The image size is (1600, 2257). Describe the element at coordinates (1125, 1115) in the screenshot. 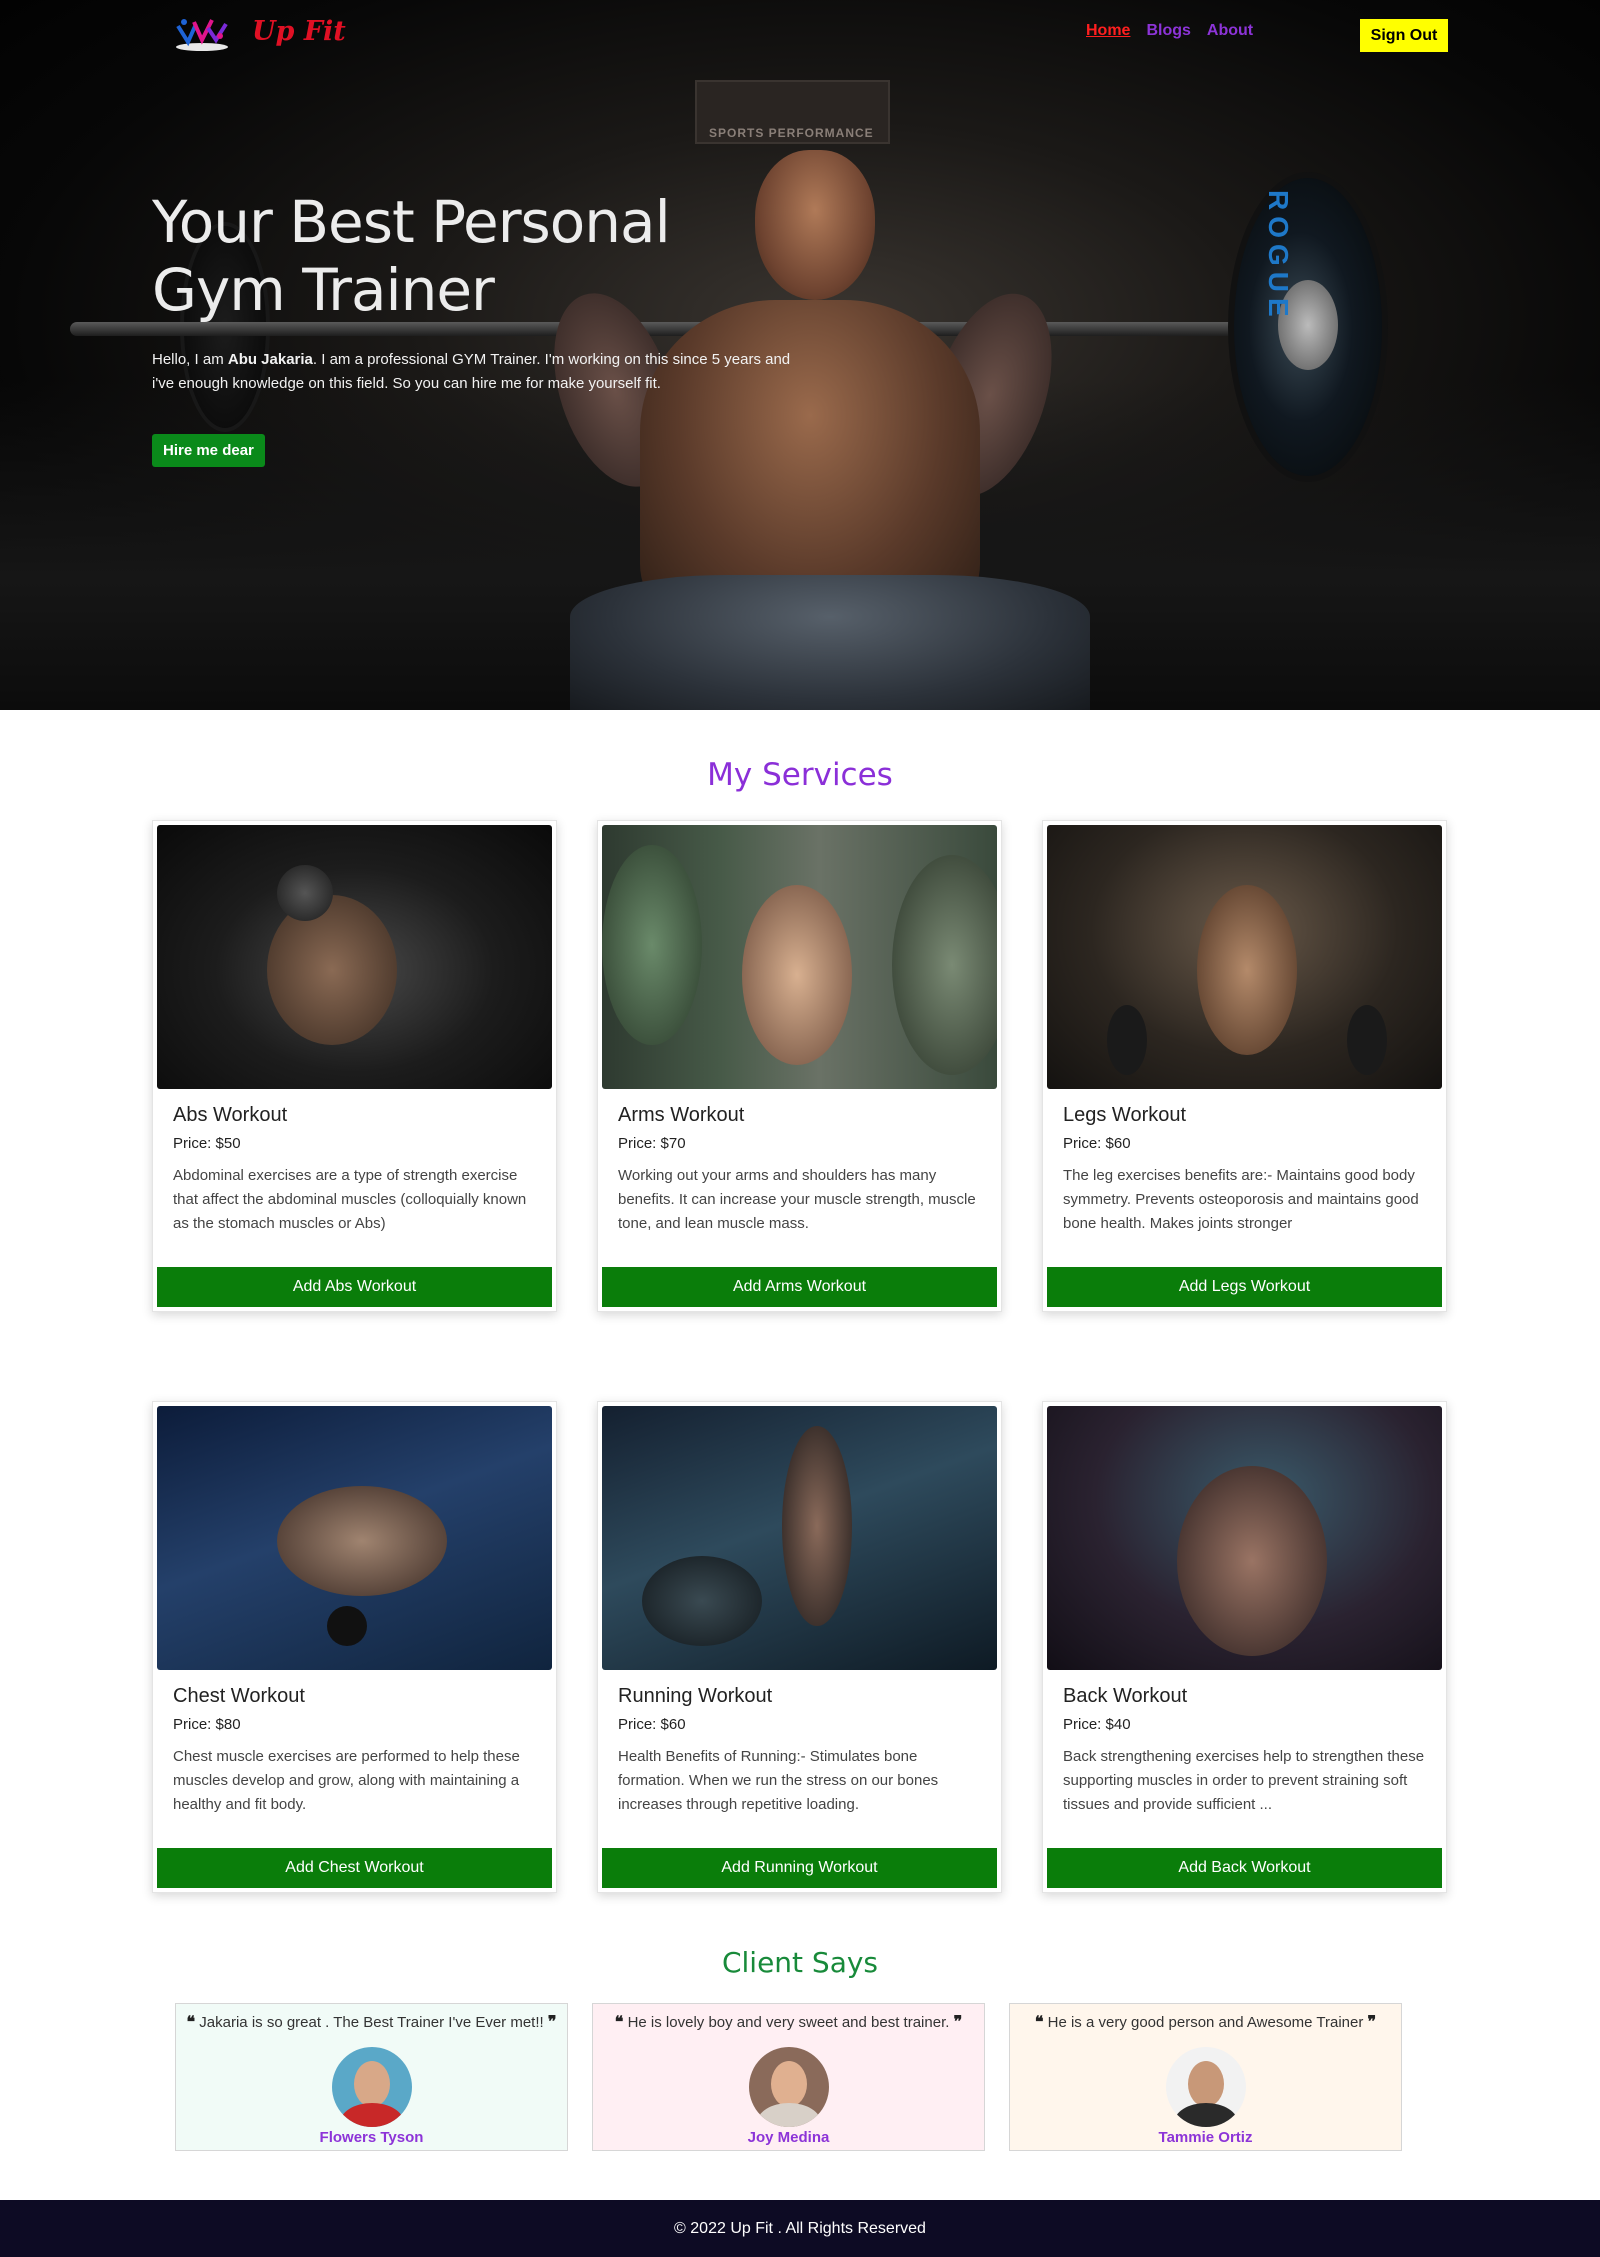

I see `service-title: Legs Workout` at that location.